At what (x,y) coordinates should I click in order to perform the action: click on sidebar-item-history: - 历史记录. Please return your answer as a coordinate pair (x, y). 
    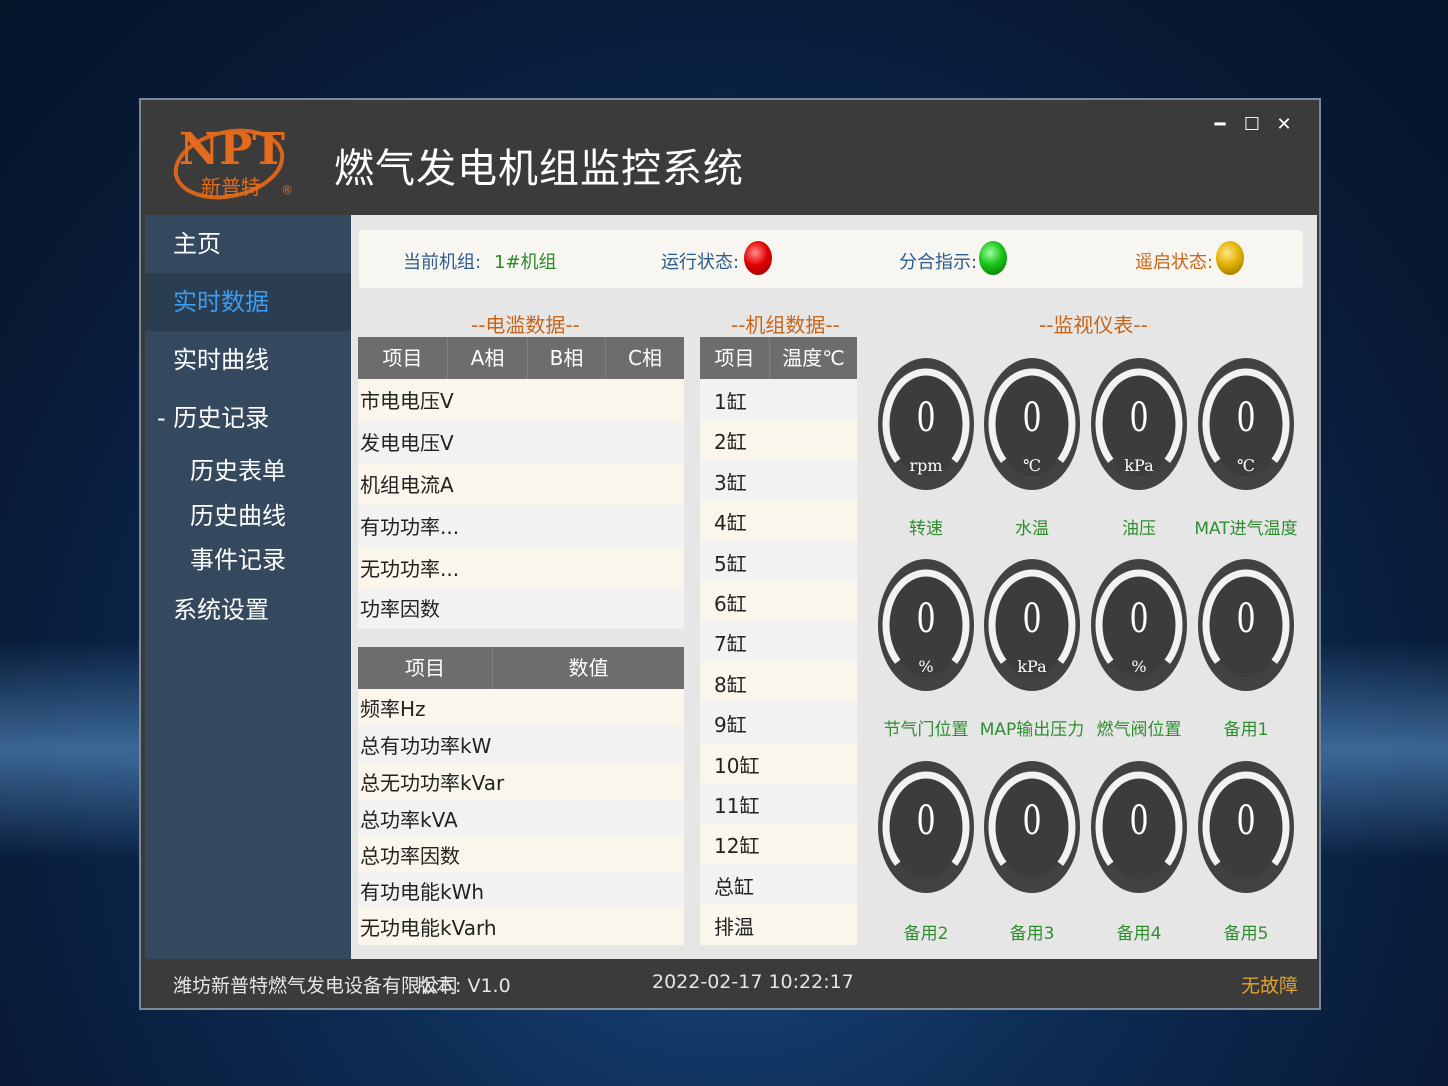
    Looking at the image, I should click on (248, 418).